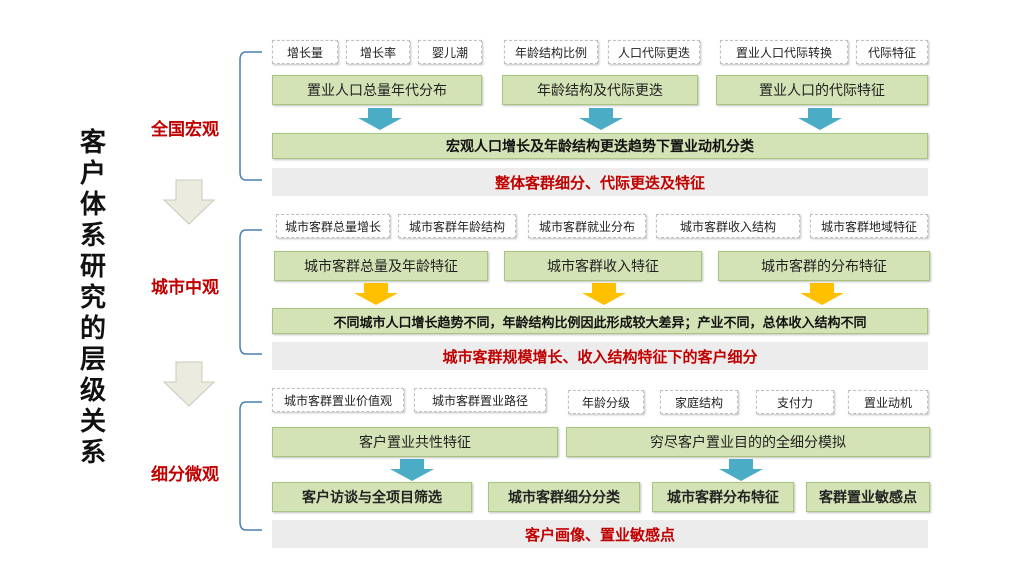 The image size is (1024, 576). Describe the element at coordinates (305, 52) in the screenshot. I see `macro-tag: 增长量` at that location.